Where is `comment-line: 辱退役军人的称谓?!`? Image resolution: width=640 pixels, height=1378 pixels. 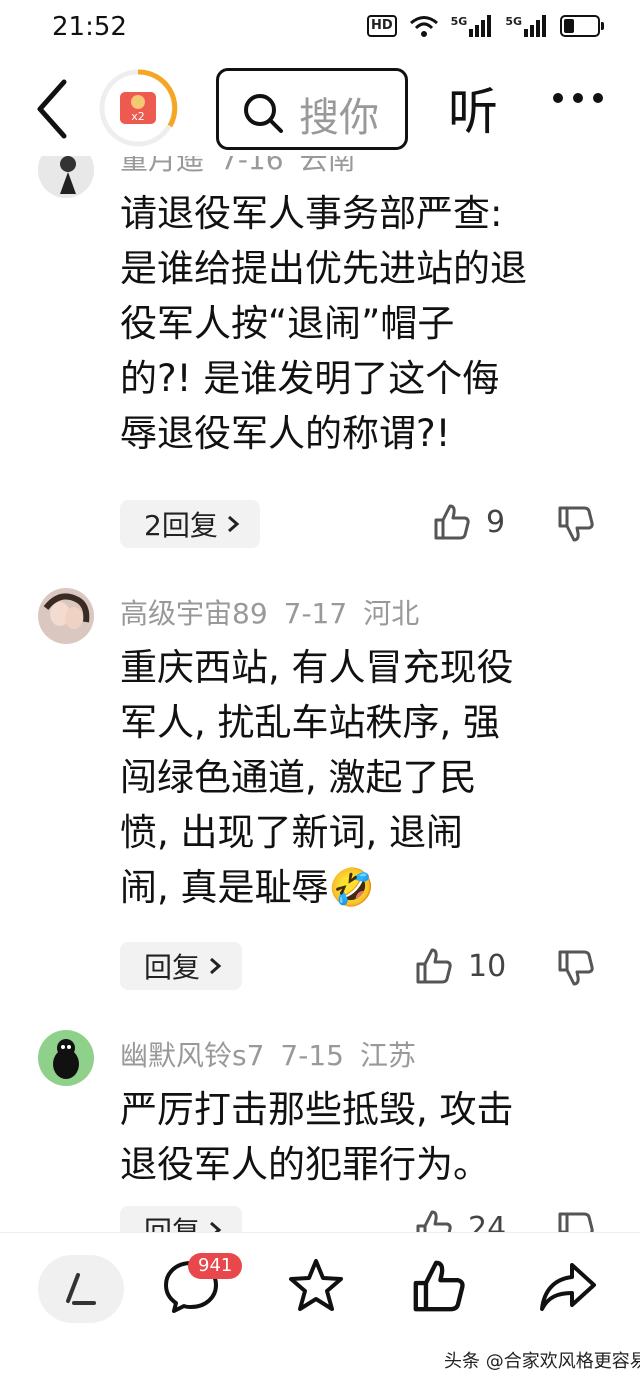
comment-line: 辱退役军人的称谓?! is located at coordinates (285, 433).